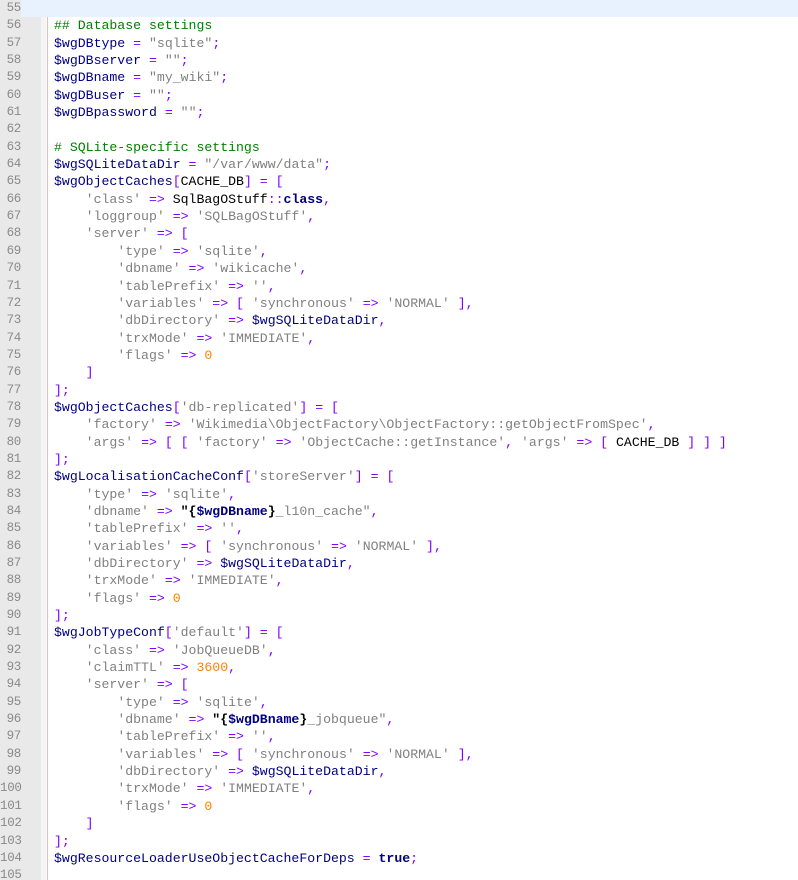 This screenshot has height=880, width=798. What do you see at coordinates (399, 216) in the screenshot?
I see `code-line: 67 'loggroup' => 'SQLBagOStuff',` at bounding box center [399, 216].